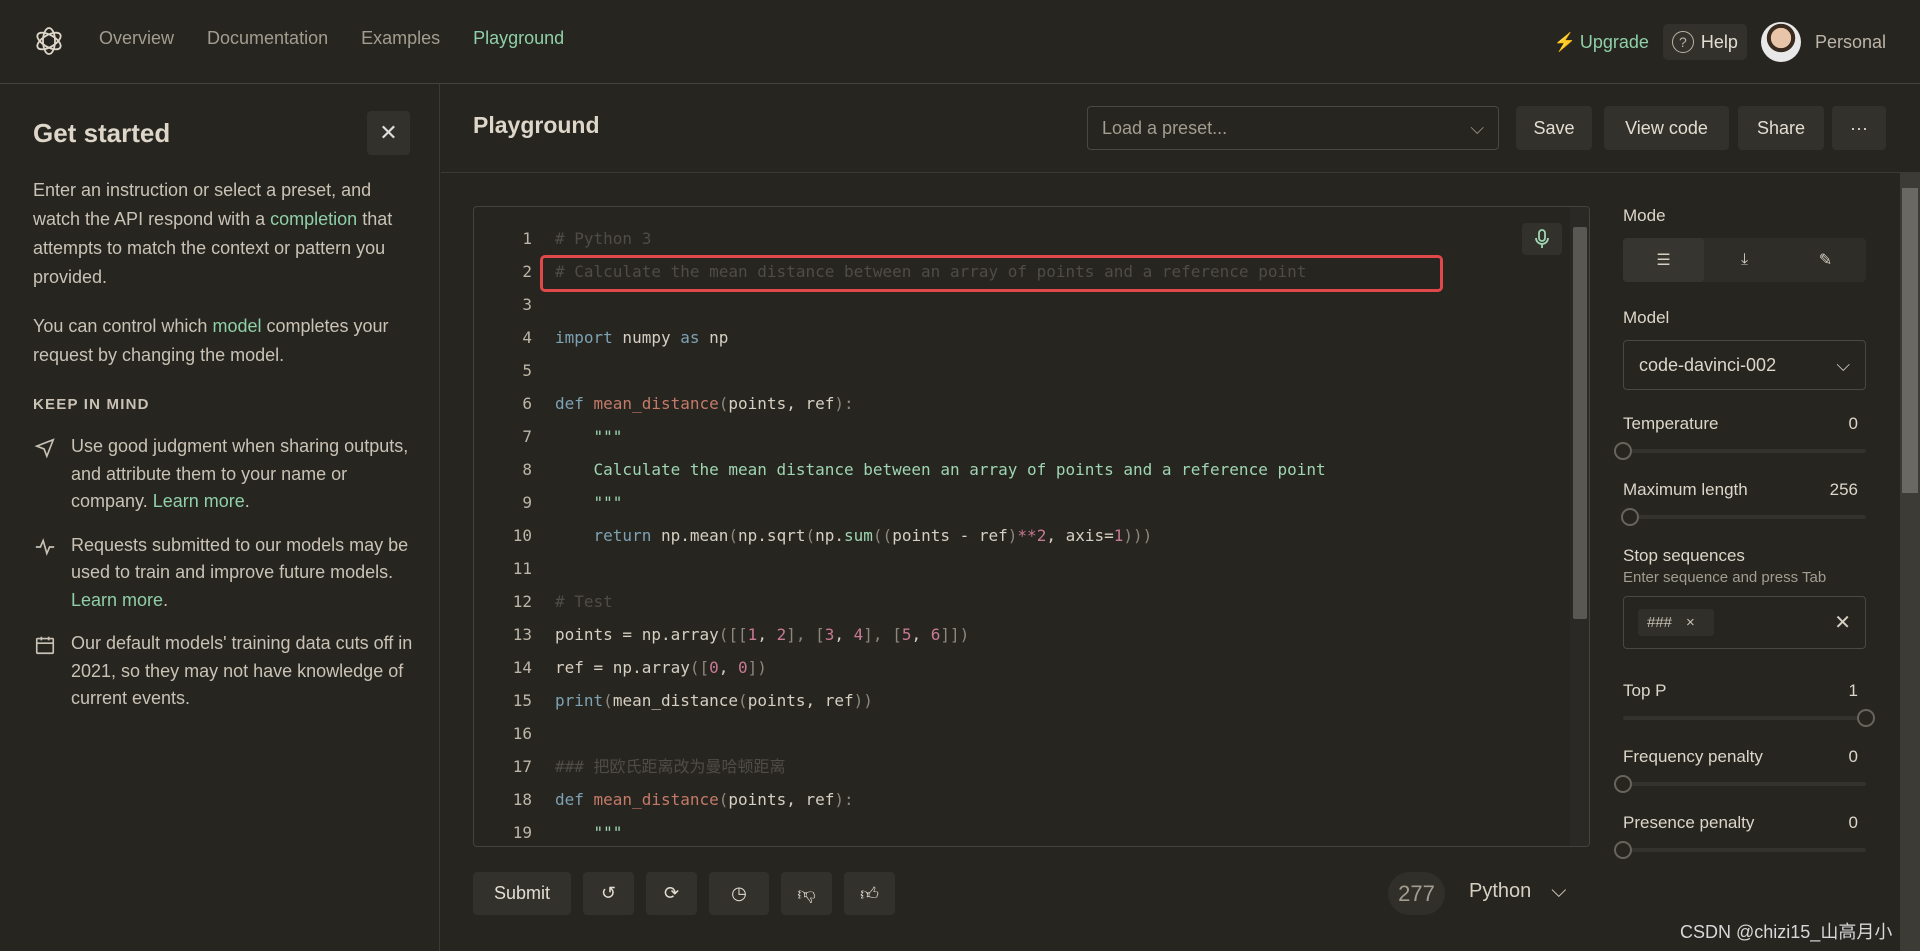 This screenshot has width=1920, height=951. Describe the element at coordinates (900, 370) in the screenshot. I see `code-line: 5` at that location.